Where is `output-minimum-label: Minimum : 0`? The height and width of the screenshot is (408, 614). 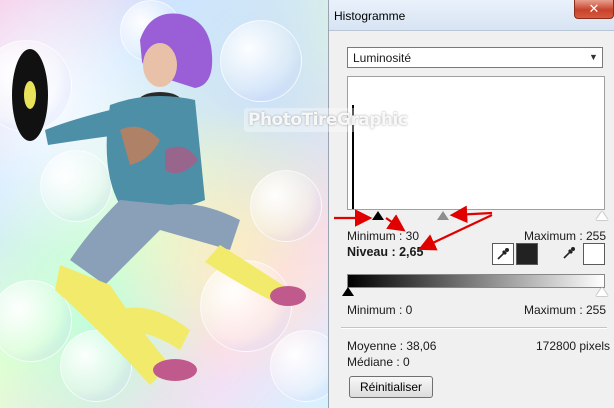
output-minimum-label: Minimum : 0 is located at coordinates (380, 310).